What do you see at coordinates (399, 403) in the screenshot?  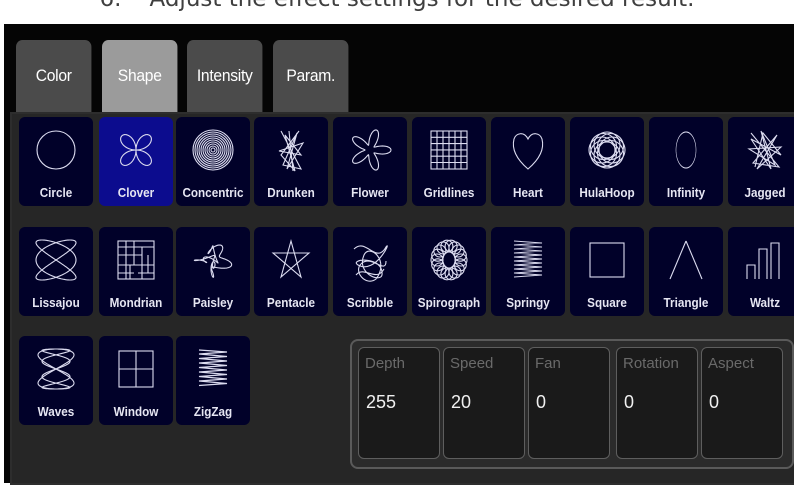 I see `depth-field: Depth 255` at bounding box center [399, 403].